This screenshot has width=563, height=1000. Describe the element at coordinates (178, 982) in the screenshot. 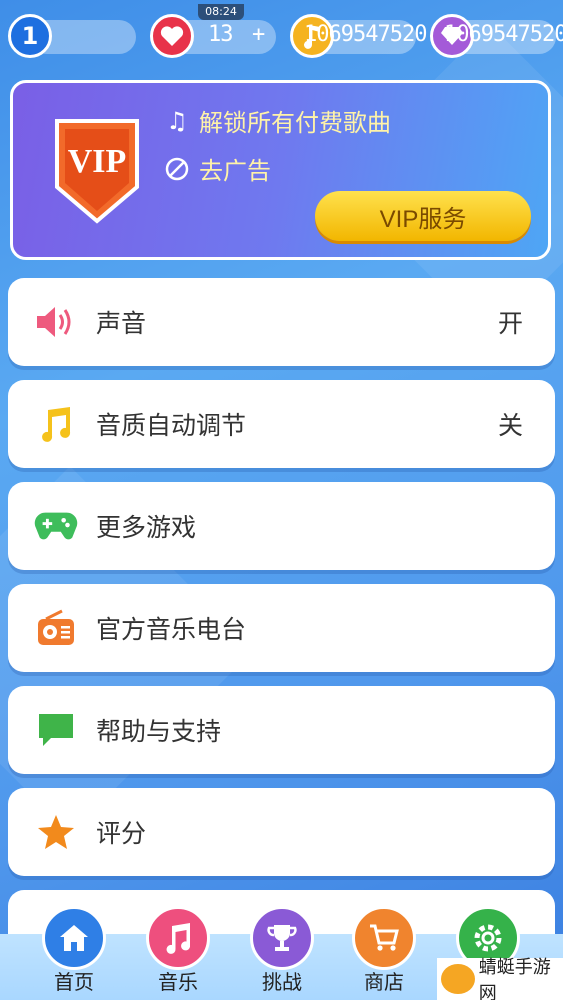

I see `nav-label: 音乐` at that location.